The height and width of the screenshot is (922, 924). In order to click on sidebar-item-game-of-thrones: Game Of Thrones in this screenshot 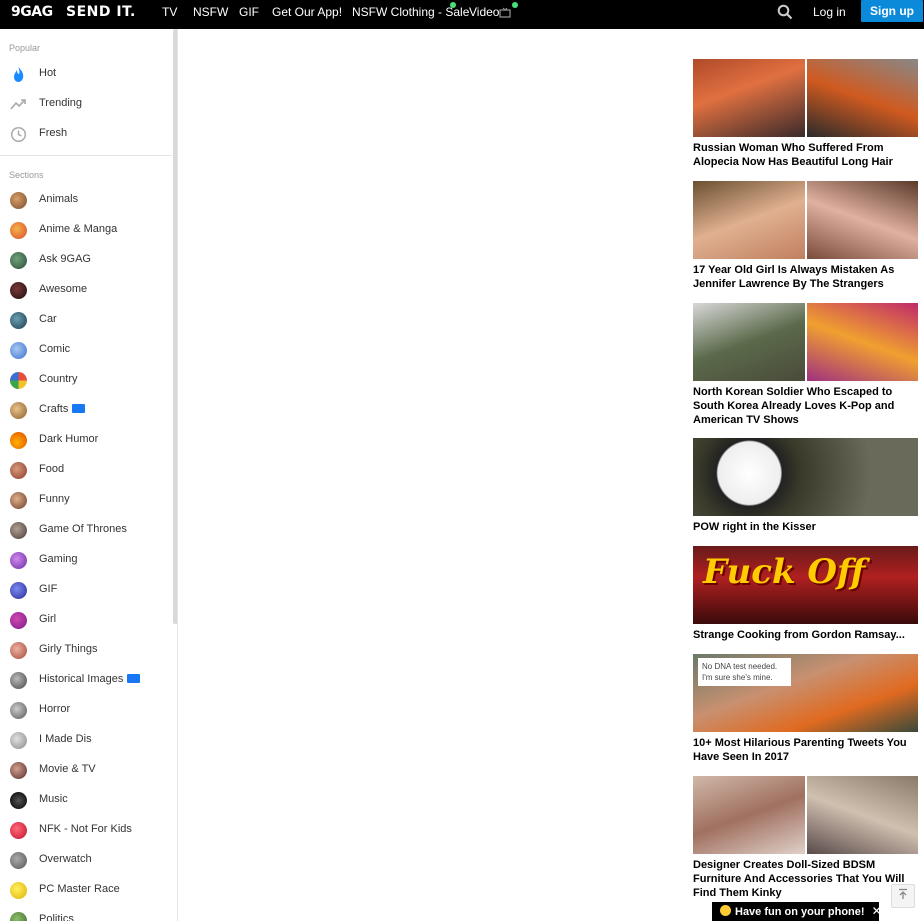, I will do `click(85, 530)`.